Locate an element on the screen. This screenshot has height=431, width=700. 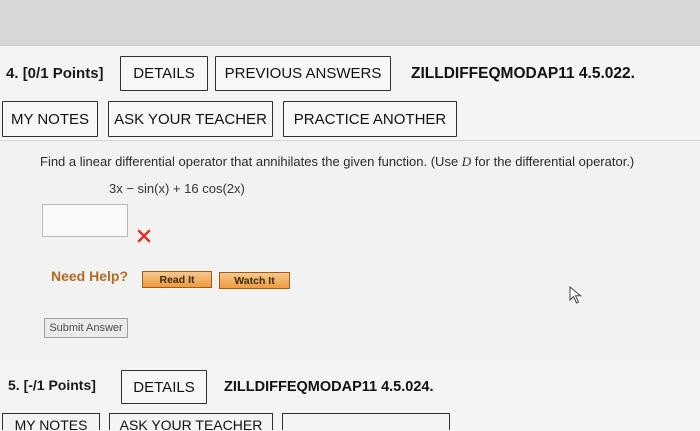
watch-it-button: Watch It is located at coordinates (254, 280).